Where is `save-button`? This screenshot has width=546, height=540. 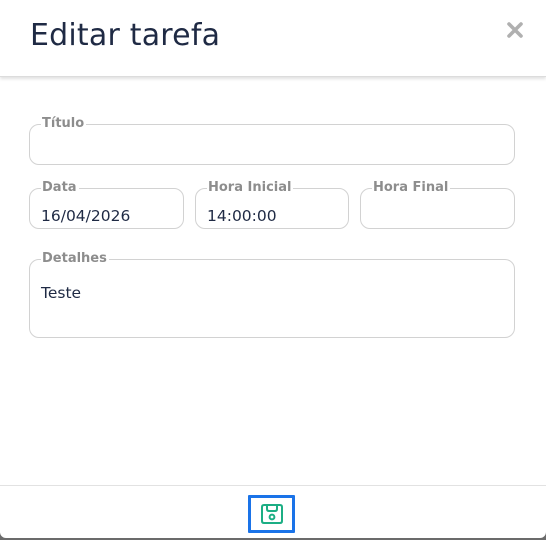 save-button is located at coordinates (271, 514).